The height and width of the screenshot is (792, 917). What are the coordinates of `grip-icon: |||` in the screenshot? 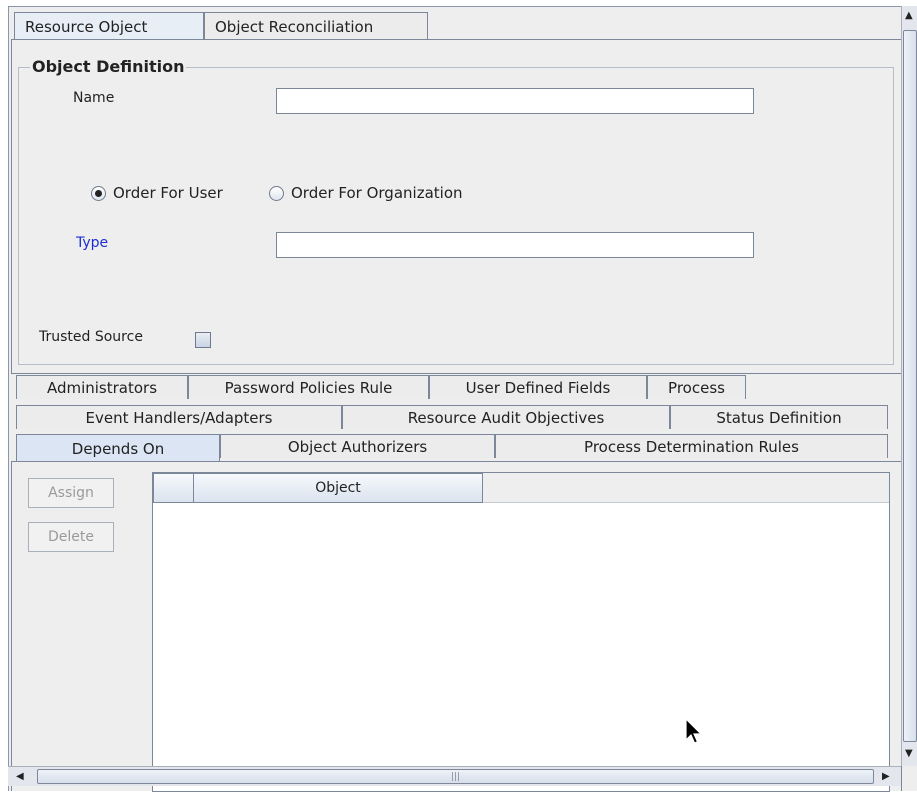 It's located at (455, 776).